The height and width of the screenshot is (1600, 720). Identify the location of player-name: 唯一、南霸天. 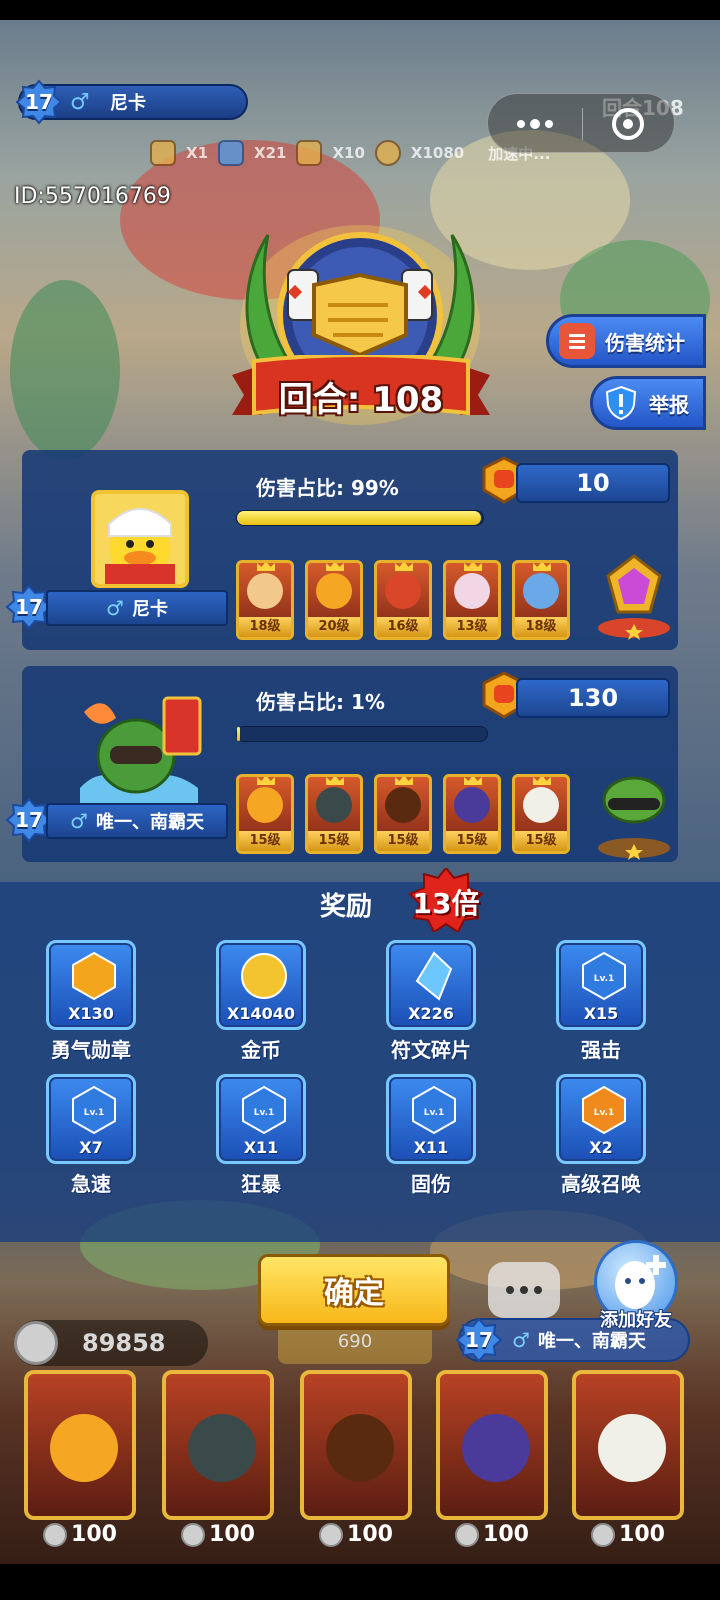
(149, 822).